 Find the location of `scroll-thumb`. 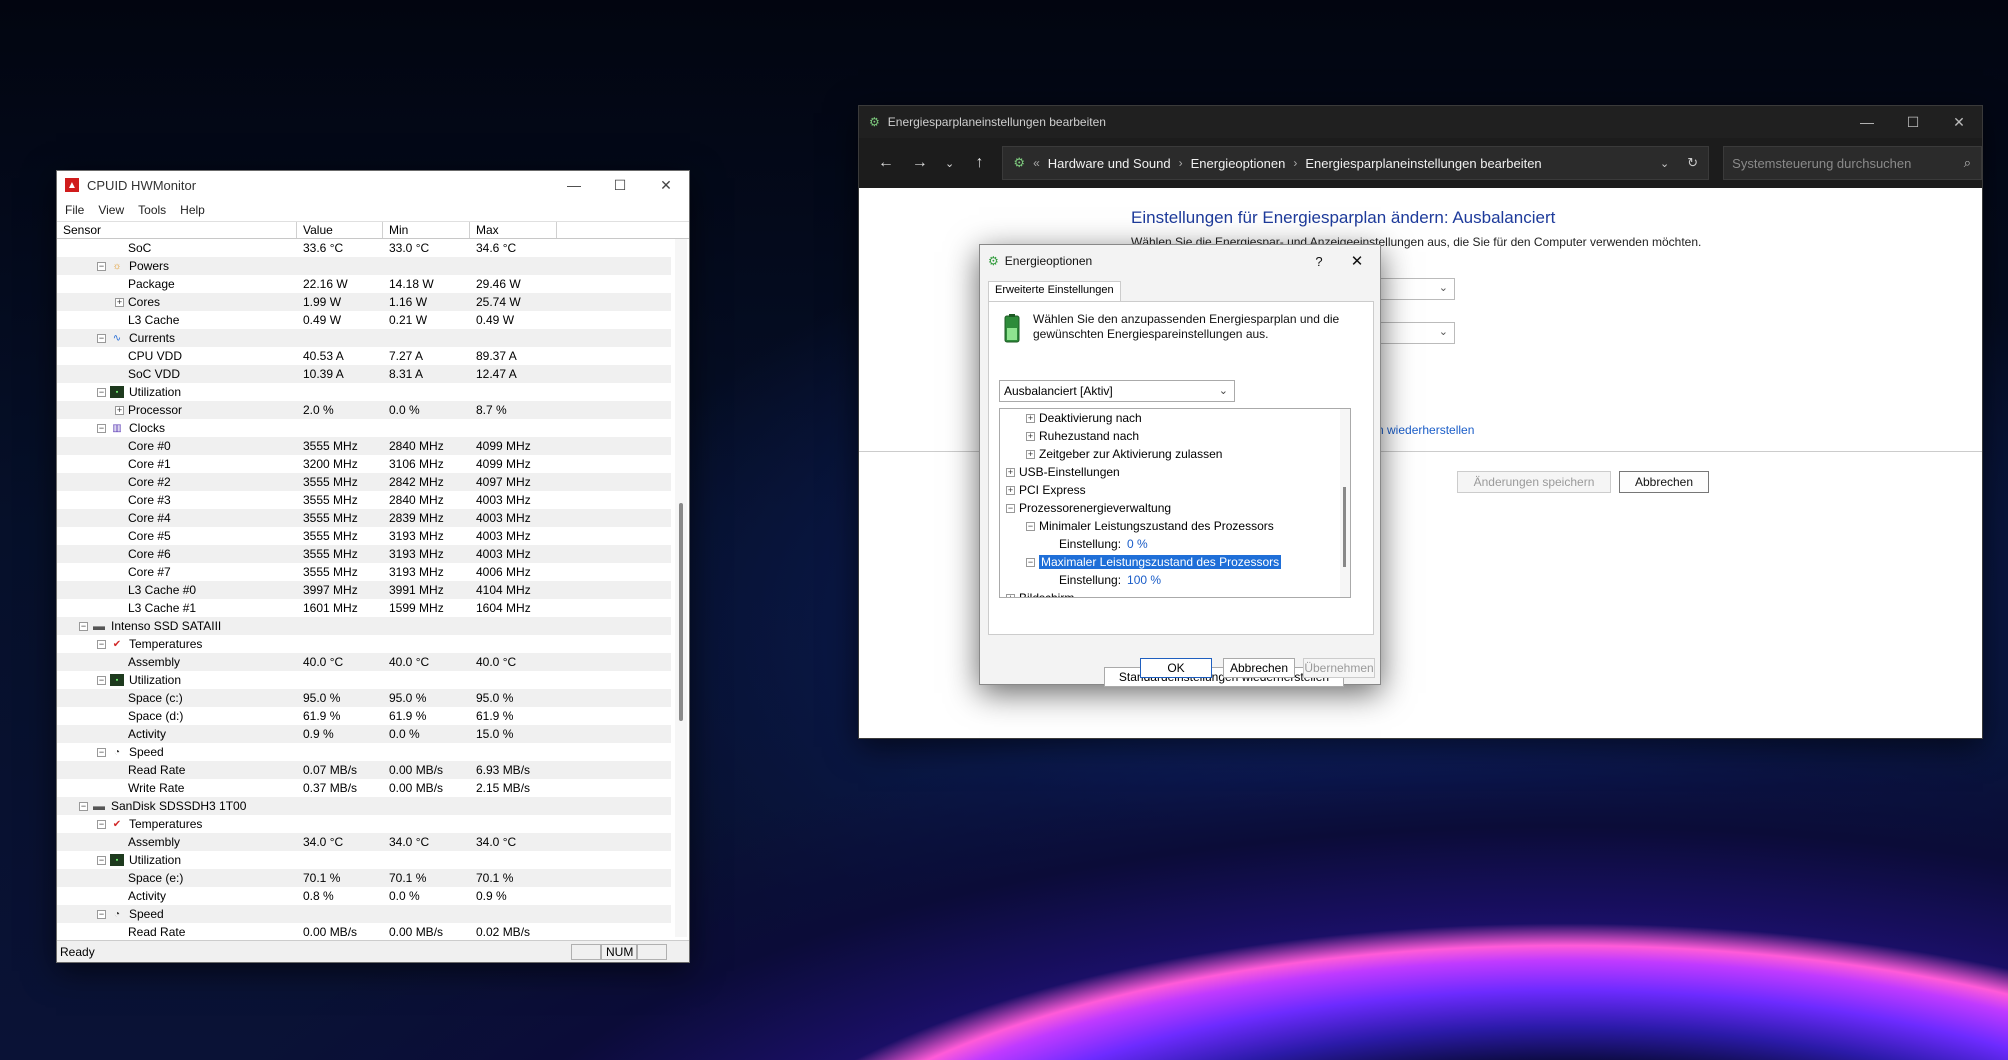

scroll-thumb is located at coordinates (681, 612).